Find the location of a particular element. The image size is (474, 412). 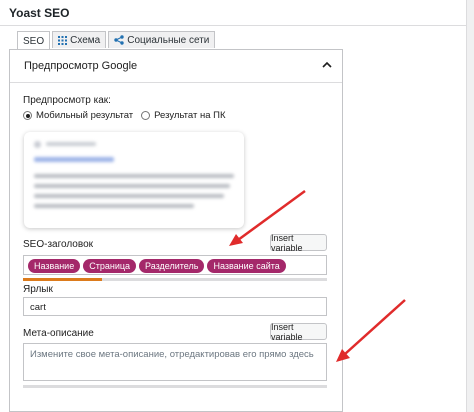

radio-mobile-label: Мобильный результат is located at coordinates (85, 115).